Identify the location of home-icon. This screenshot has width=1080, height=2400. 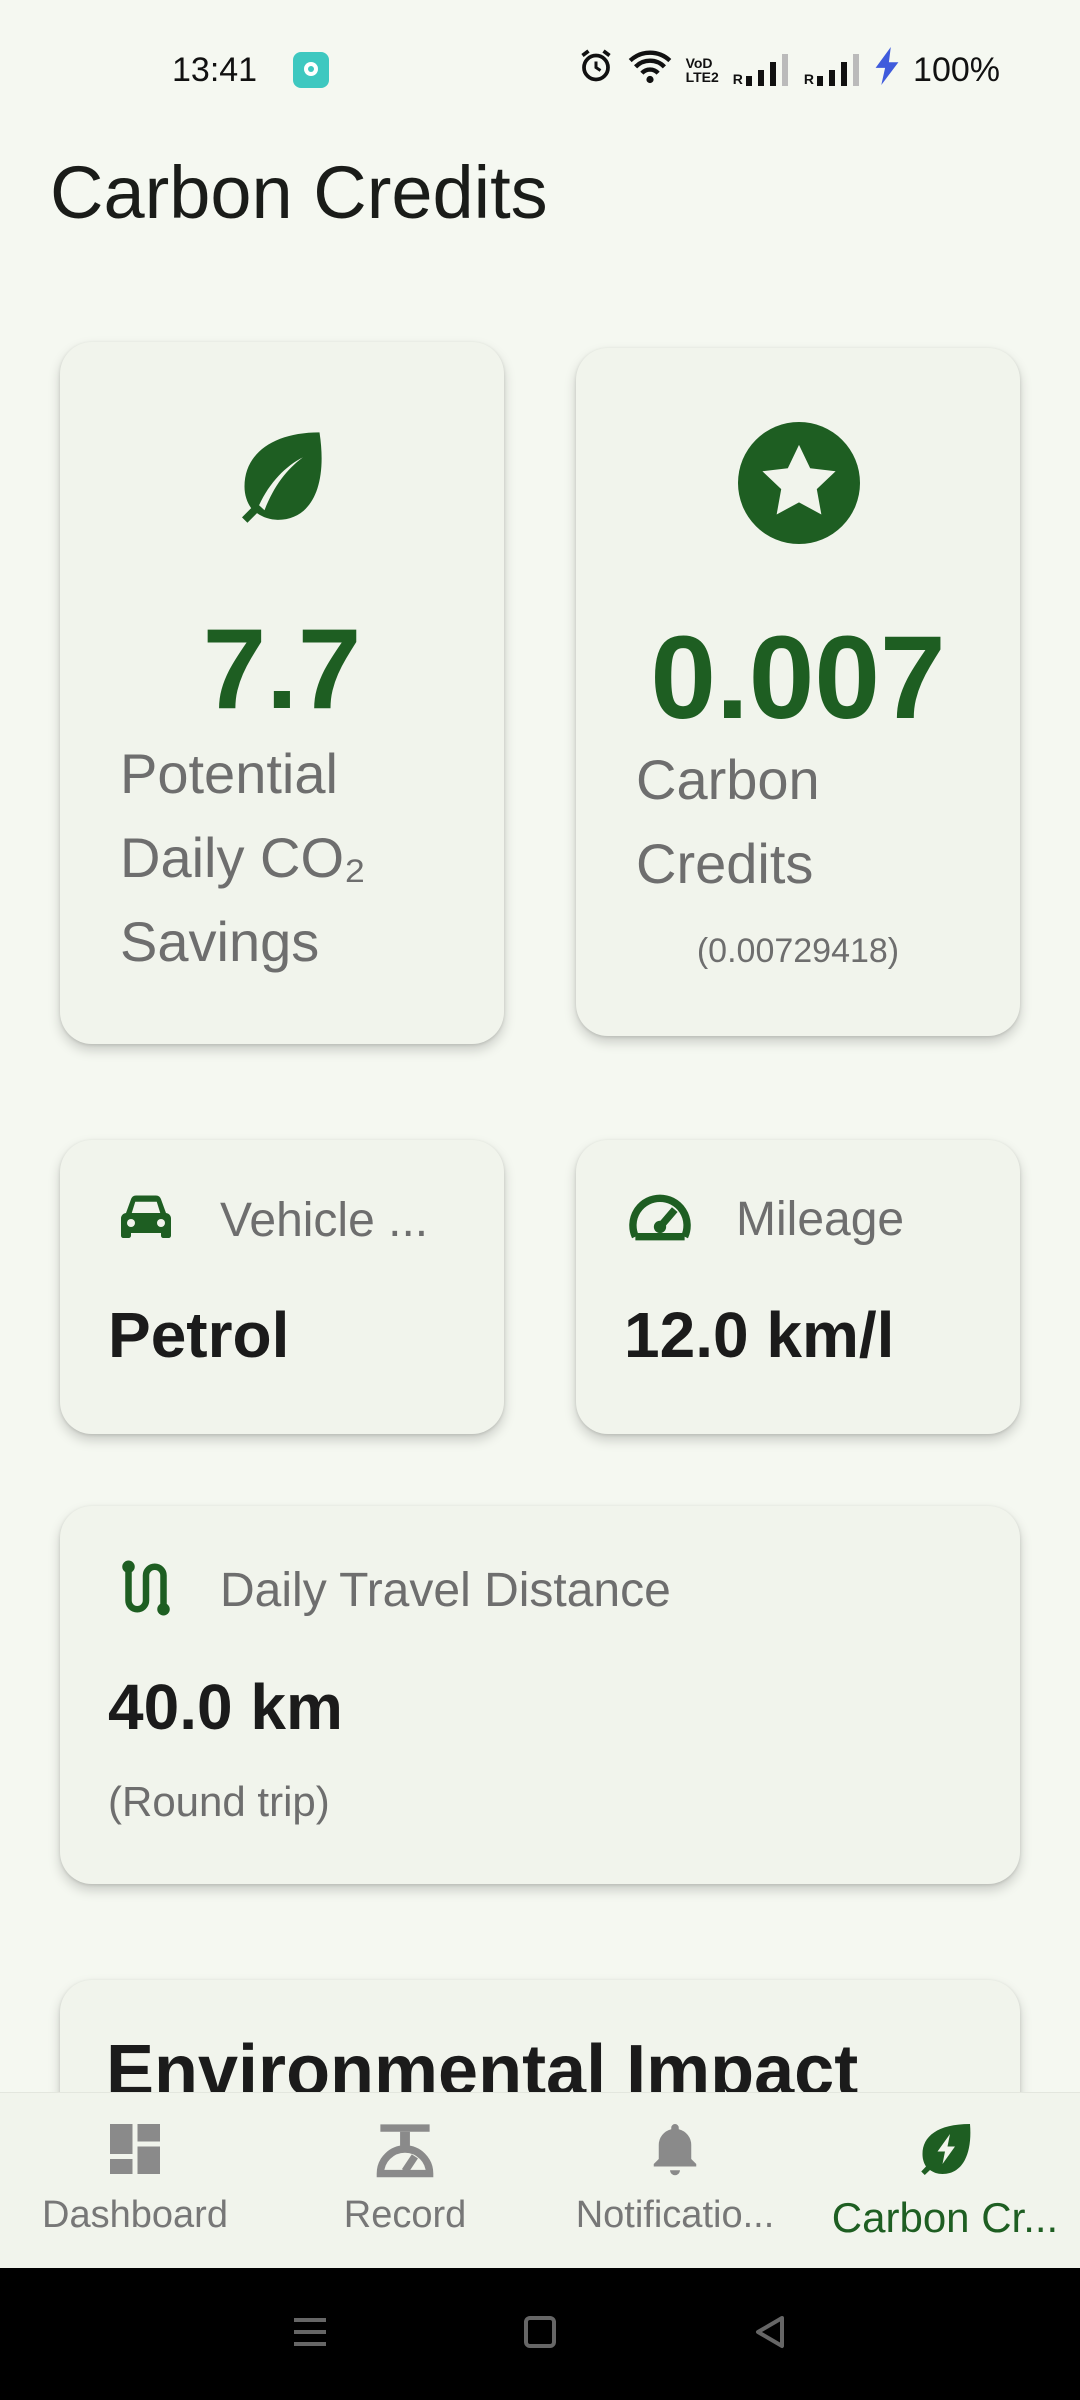
(540, 2334).